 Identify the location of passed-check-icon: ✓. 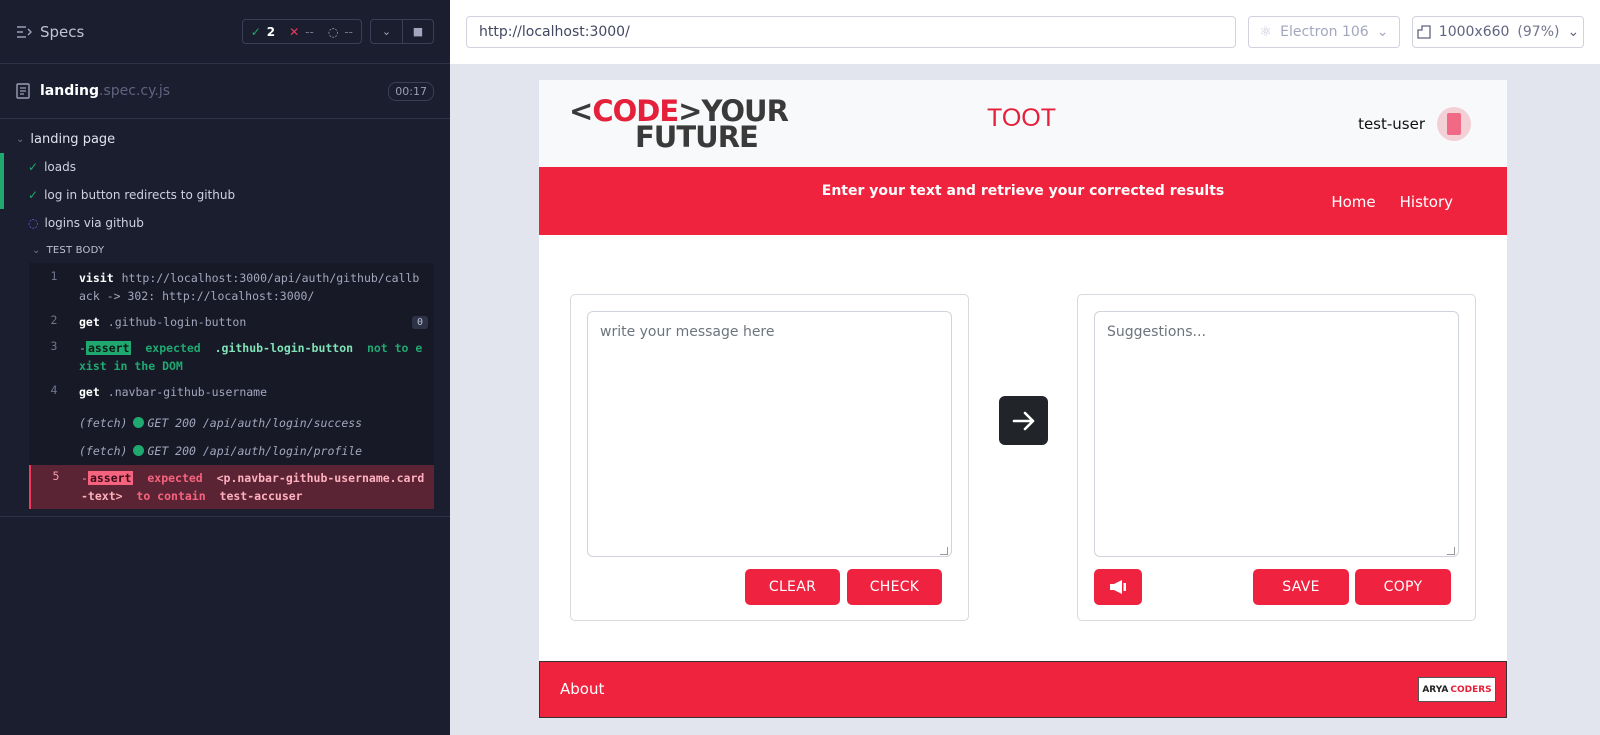
(255, 31).